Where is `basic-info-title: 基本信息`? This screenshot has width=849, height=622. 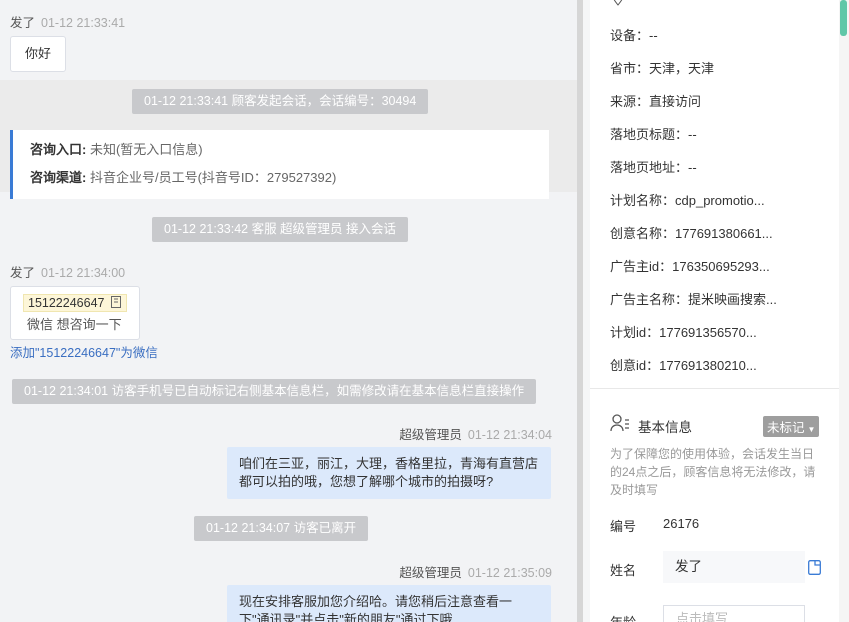 basic-info-title: 基本信息 is located at coordinates (665, 427).